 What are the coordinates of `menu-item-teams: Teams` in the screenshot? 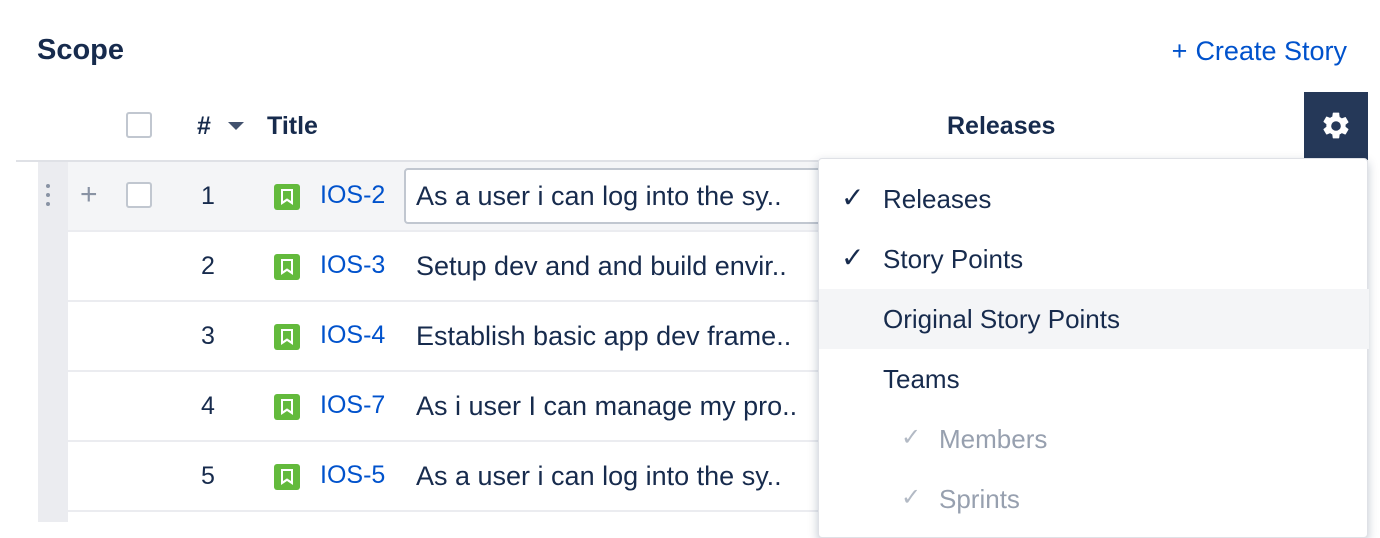 It's located at (1094, 379).